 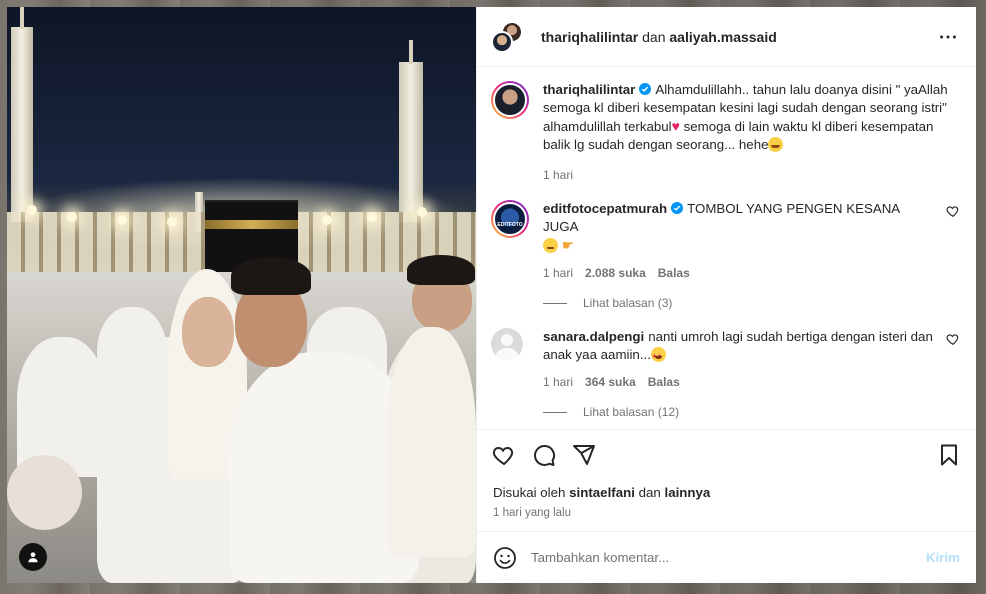 I want to click on photo-bag, so click(x=44, y=492).